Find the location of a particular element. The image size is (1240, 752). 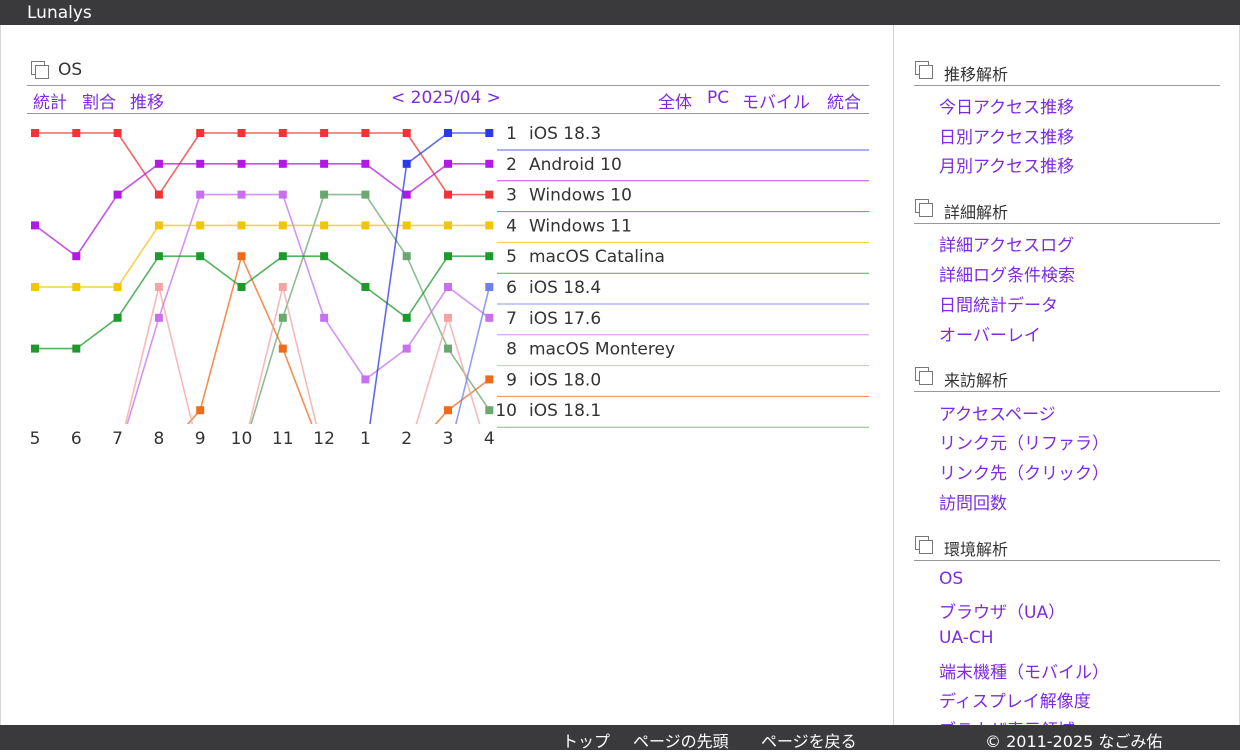

sidebar-link-click: リンク先（クリック） is located at coordinates (1024, 471).